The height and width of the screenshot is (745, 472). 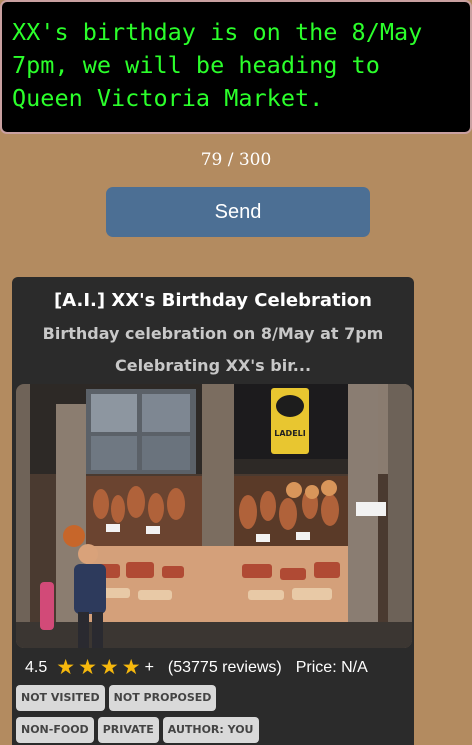 I want to click on rating-plus: +, so click(x=149, y=667).